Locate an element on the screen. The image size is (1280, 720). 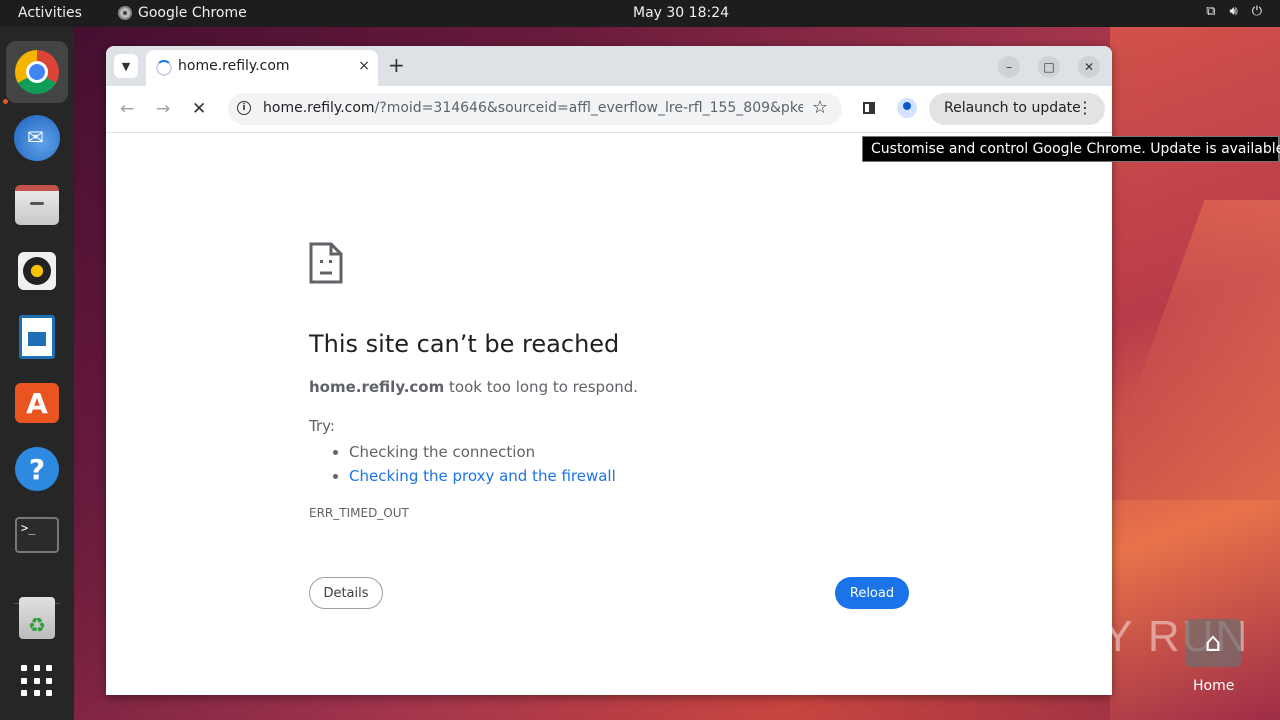
error-code: ERR_TIMED_OUT is located at coordinates (359, 513).